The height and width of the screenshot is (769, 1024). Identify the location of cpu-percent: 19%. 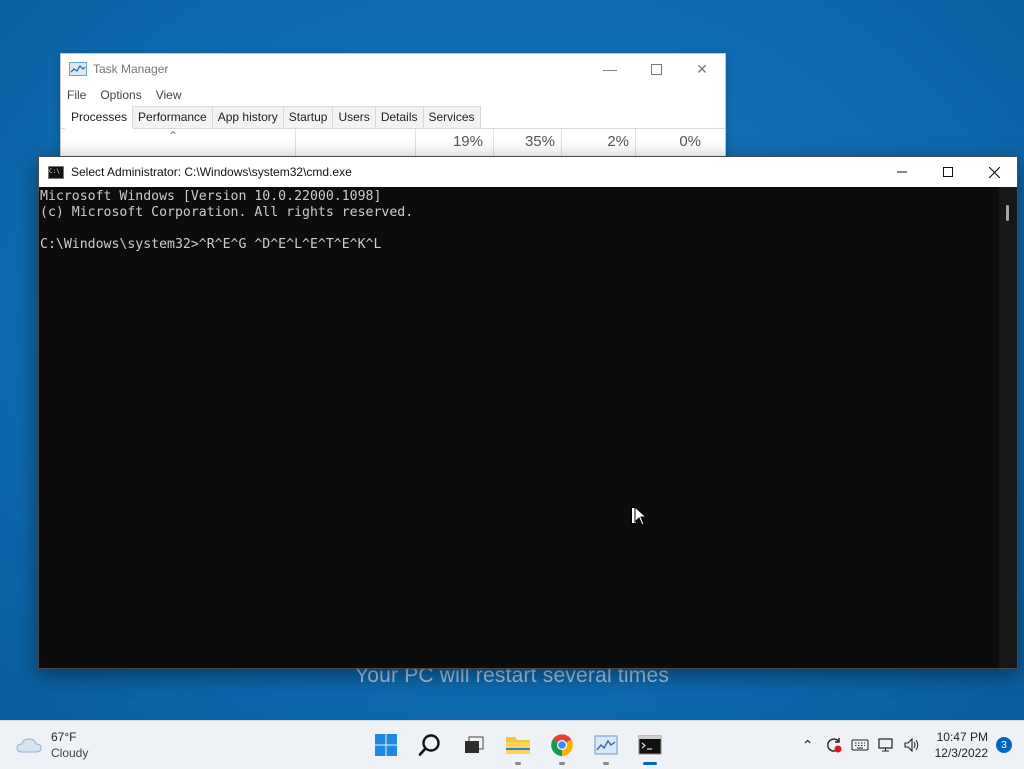
(462, 141).